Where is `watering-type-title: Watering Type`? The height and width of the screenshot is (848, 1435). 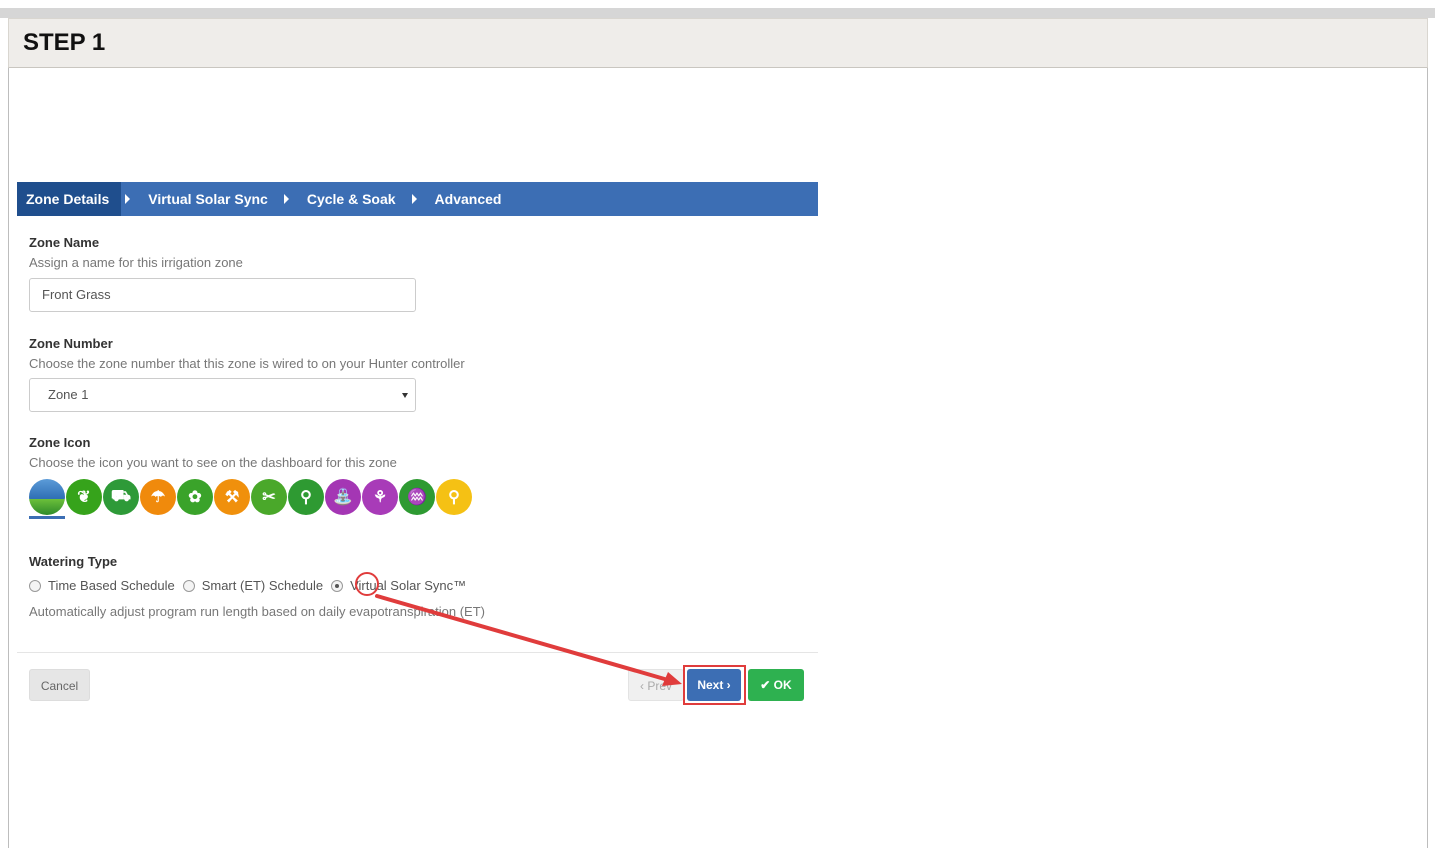
watering-type-title: Watering Type is located at coordinates (73, 561).